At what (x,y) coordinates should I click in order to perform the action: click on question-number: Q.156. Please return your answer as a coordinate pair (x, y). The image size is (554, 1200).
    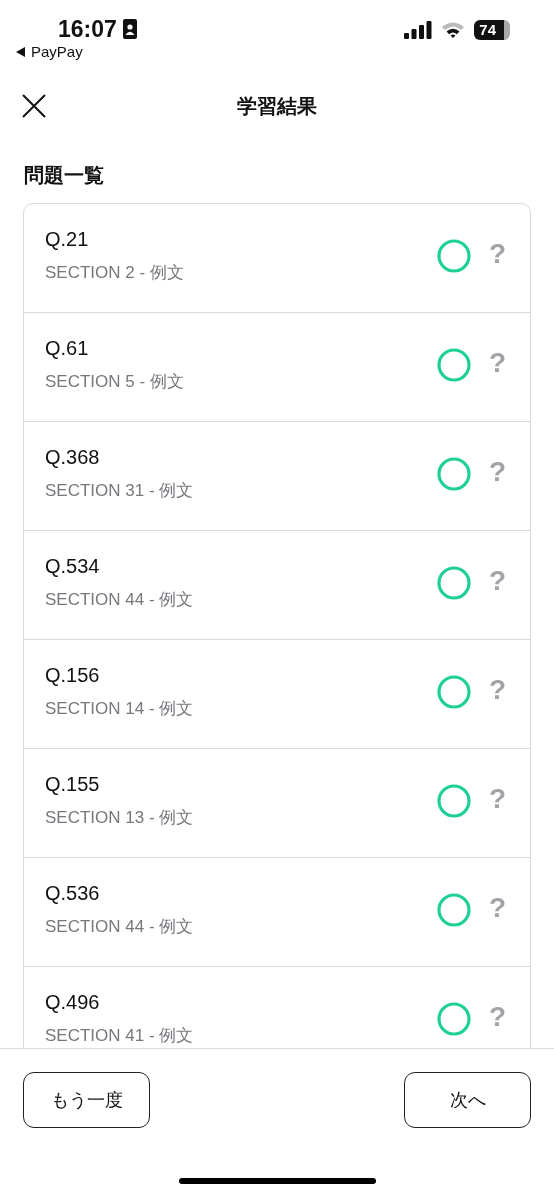
    Looking at the image, I should click on (72, 675).